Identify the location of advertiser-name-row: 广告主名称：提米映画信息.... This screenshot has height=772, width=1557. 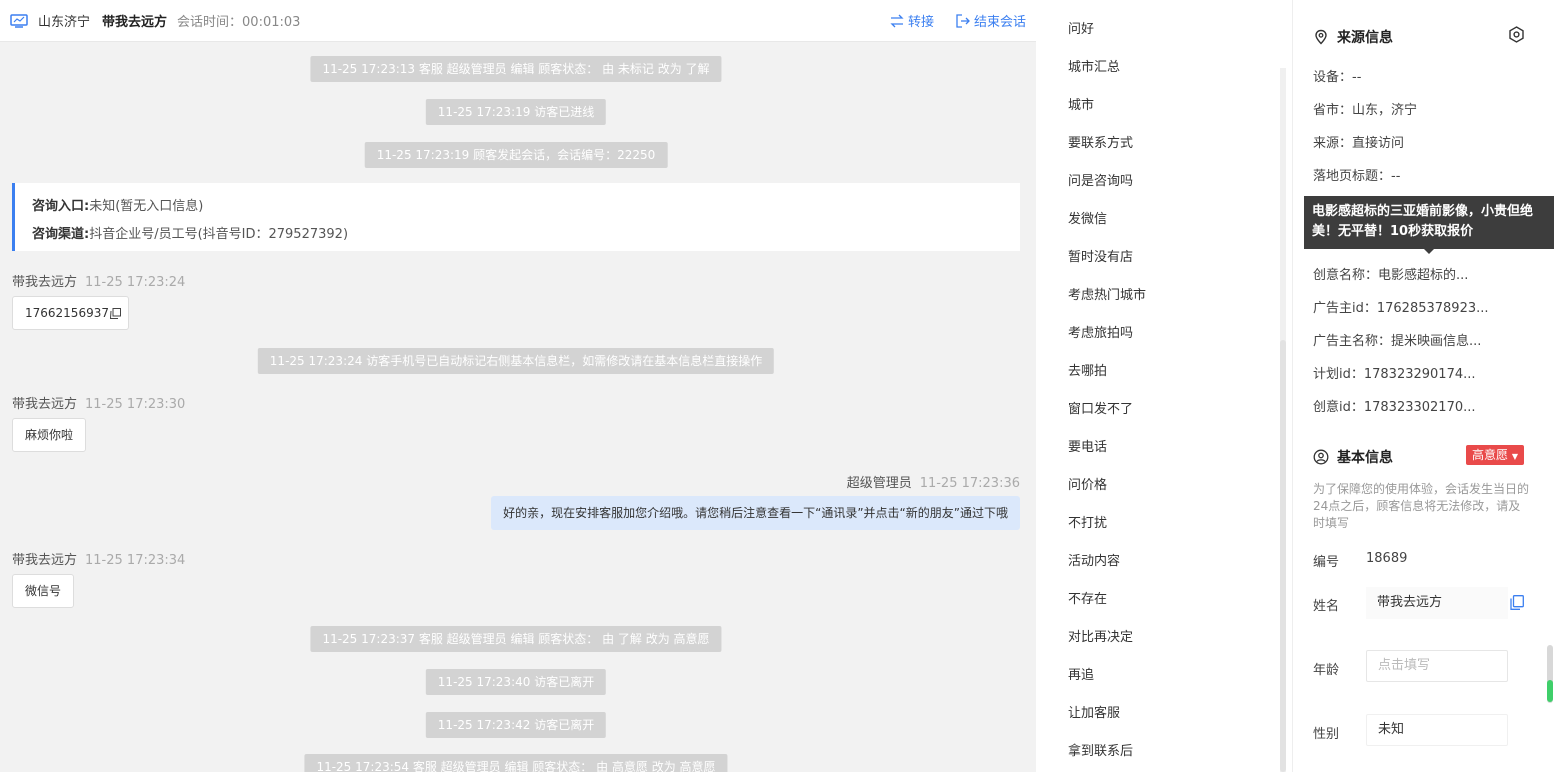
(1397, 341).